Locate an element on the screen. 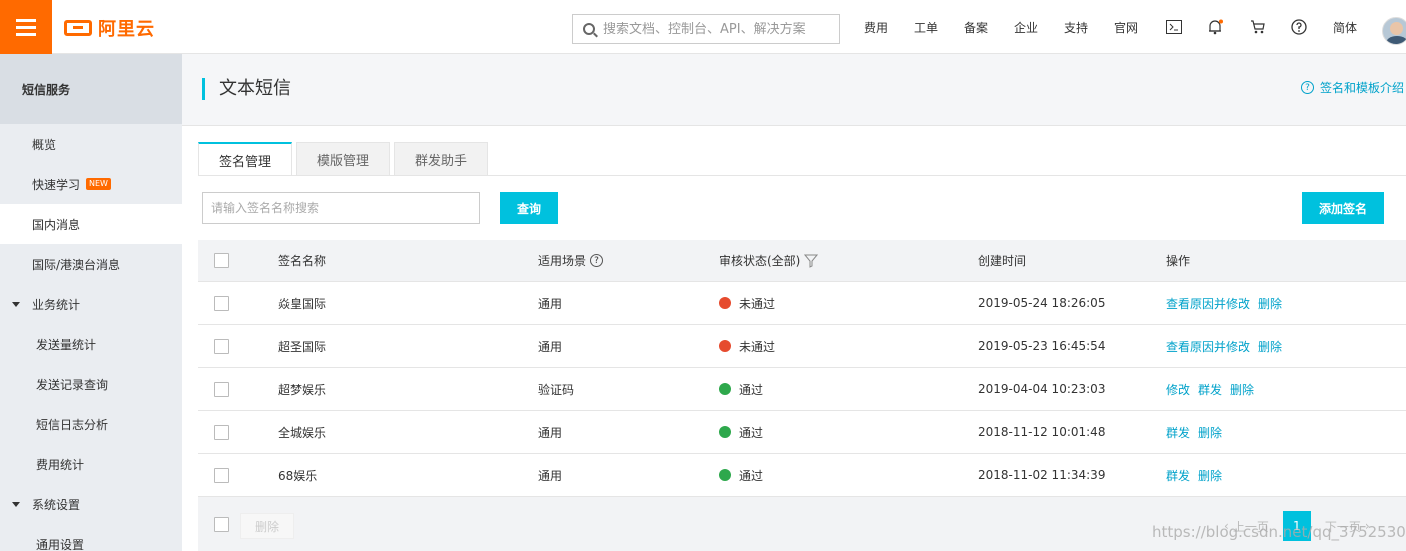  bulk-delete-button: 删除 is located at coordinates (267, 526).